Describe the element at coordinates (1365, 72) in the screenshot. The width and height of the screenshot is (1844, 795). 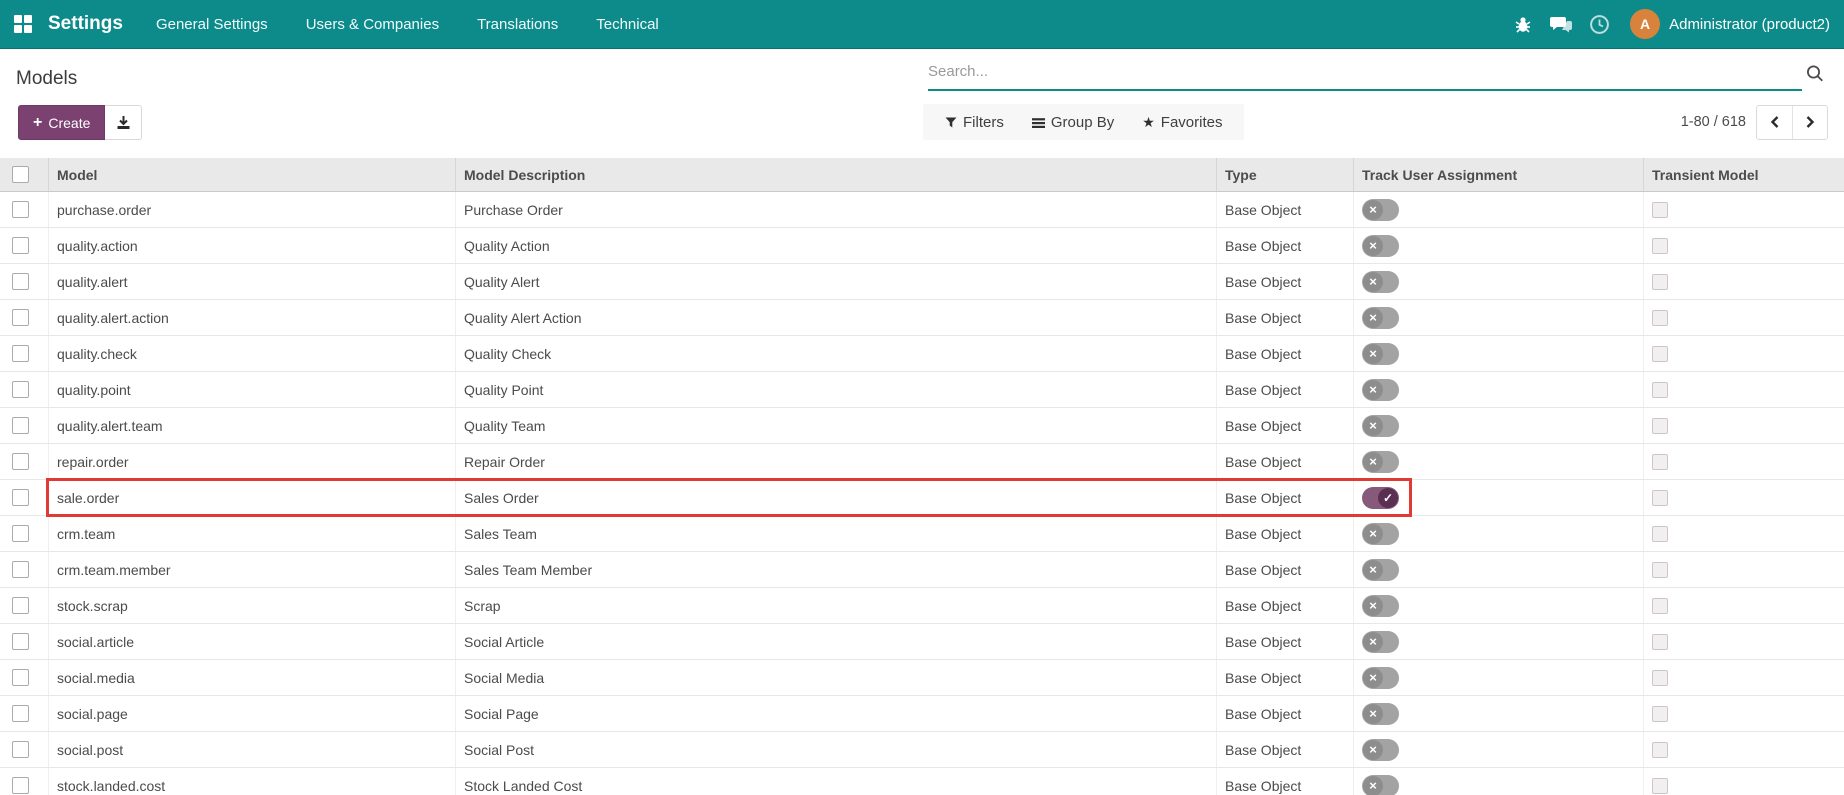
I see `search-input` at that location.